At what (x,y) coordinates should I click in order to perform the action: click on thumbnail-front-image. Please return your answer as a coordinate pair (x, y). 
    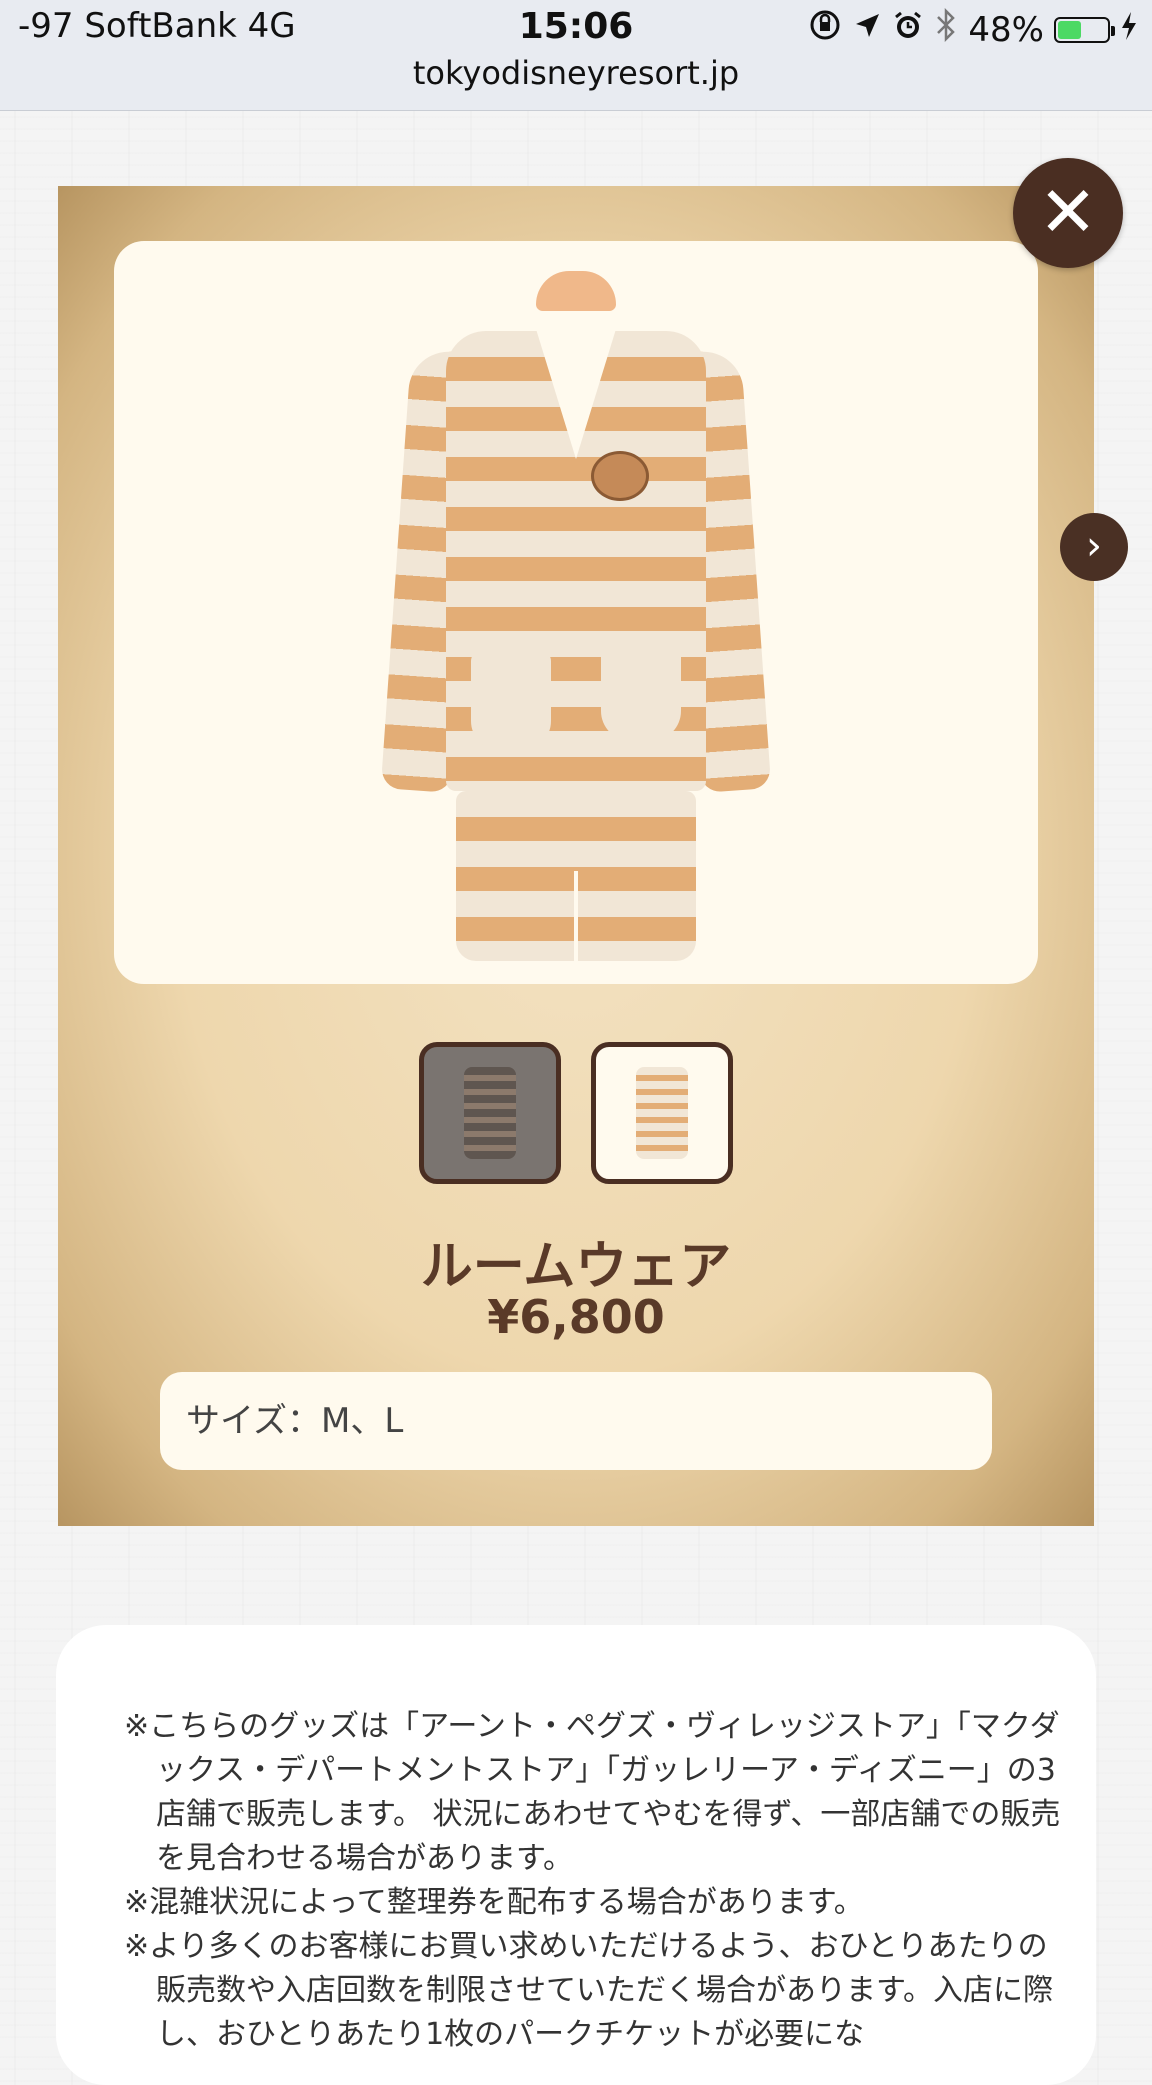
    Looking at the image, I should click on (490, 1113).